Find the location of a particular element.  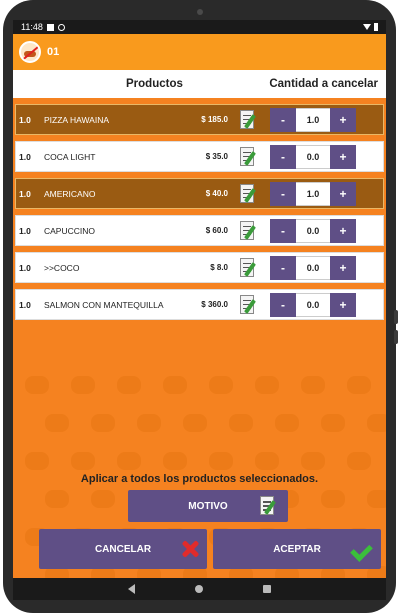

accept-button: ACEPTAR is located at coordinates (297, 549).